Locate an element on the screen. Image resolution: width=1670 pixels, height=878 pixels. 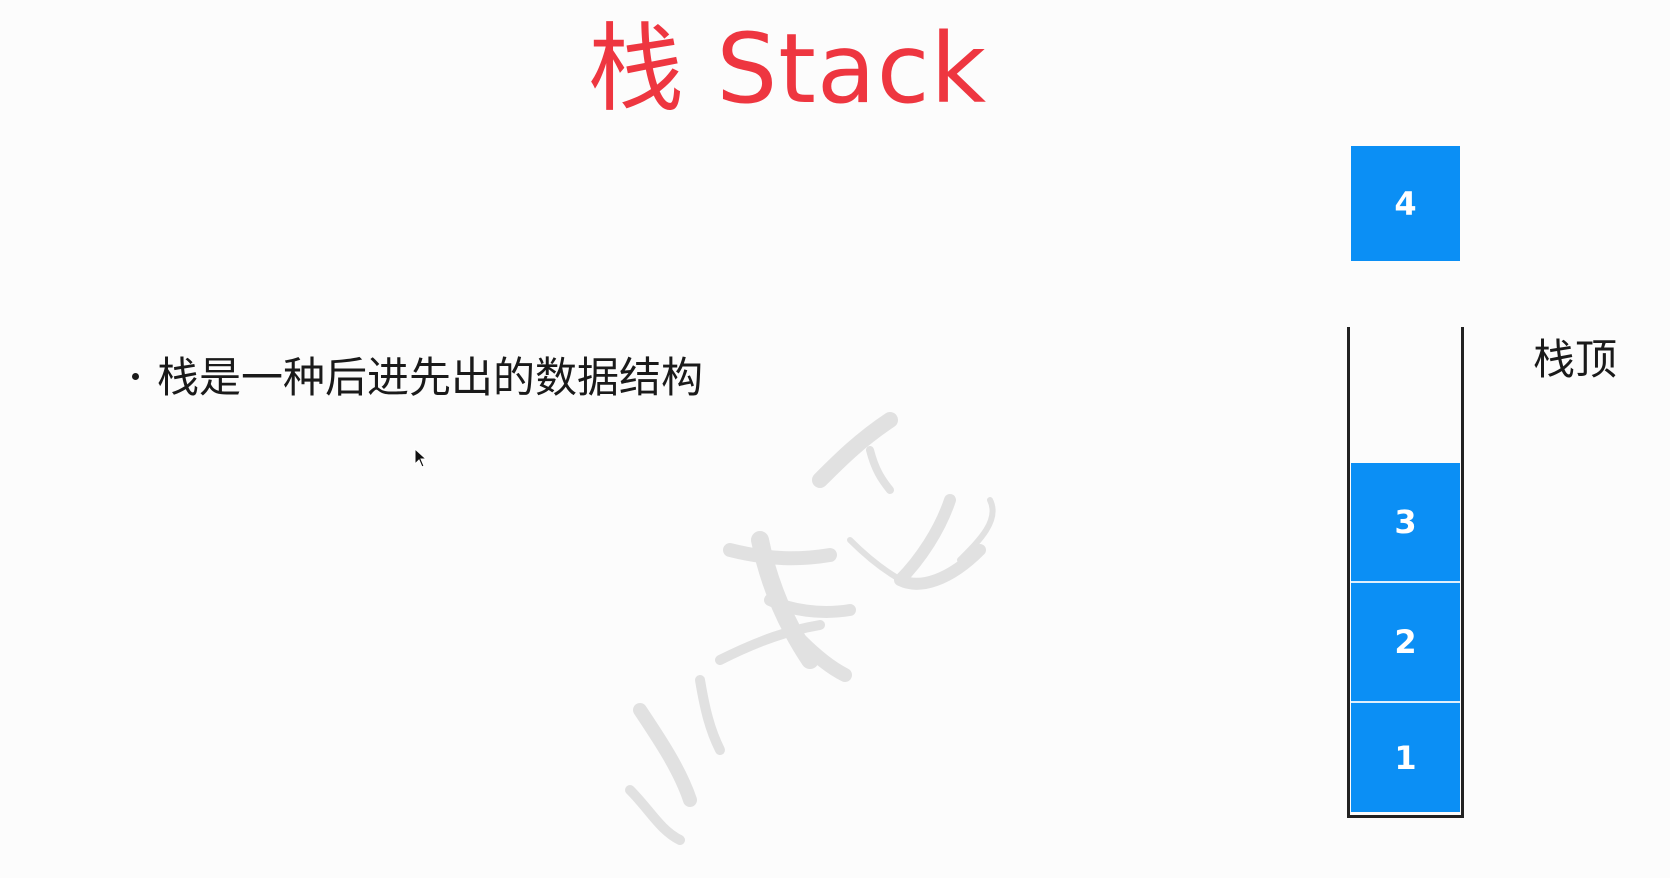
slide-title: 栈 Stack is located at coordinates (787, 69).